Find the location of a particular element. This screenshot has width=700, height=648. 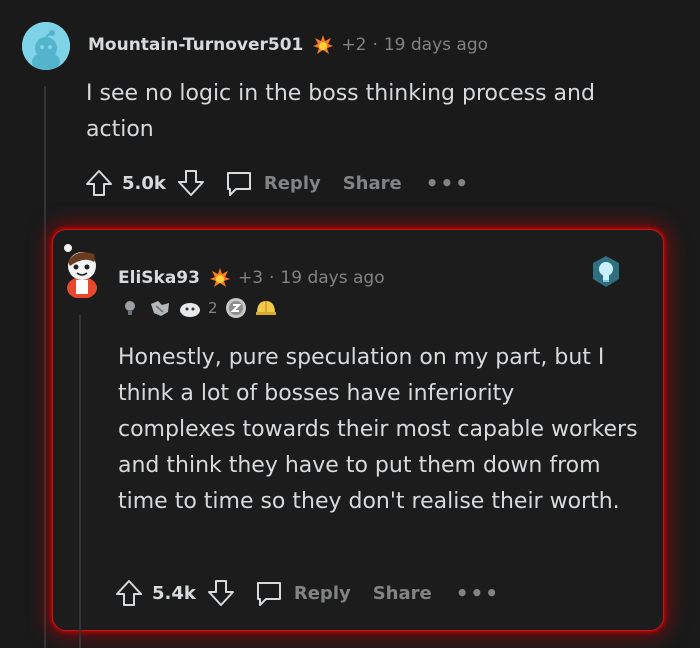

handshake-award-icon is located at coordinates (160, 308).